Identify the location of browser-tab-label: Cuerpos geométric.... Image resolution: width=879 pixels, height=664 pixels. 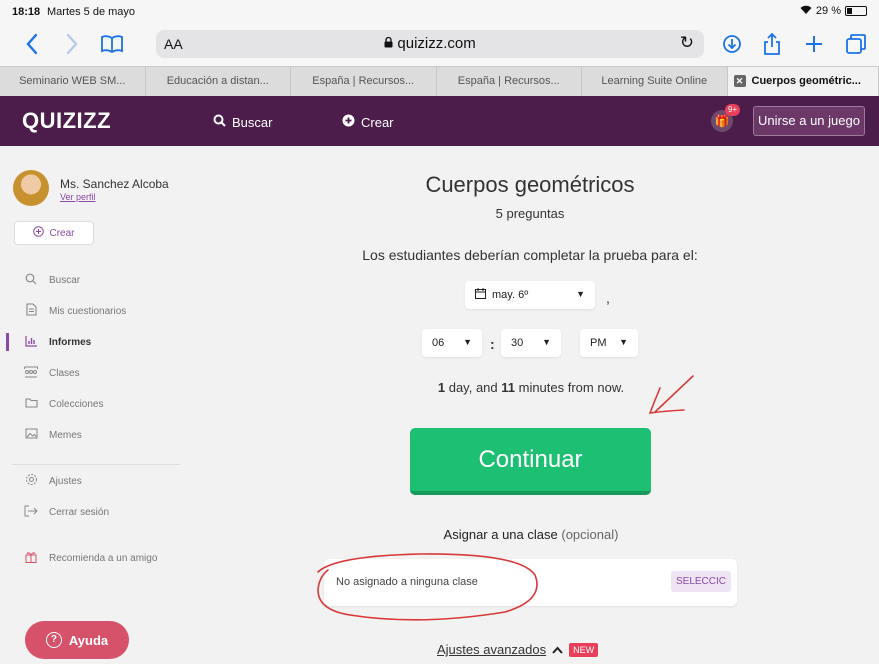
(806, 81).